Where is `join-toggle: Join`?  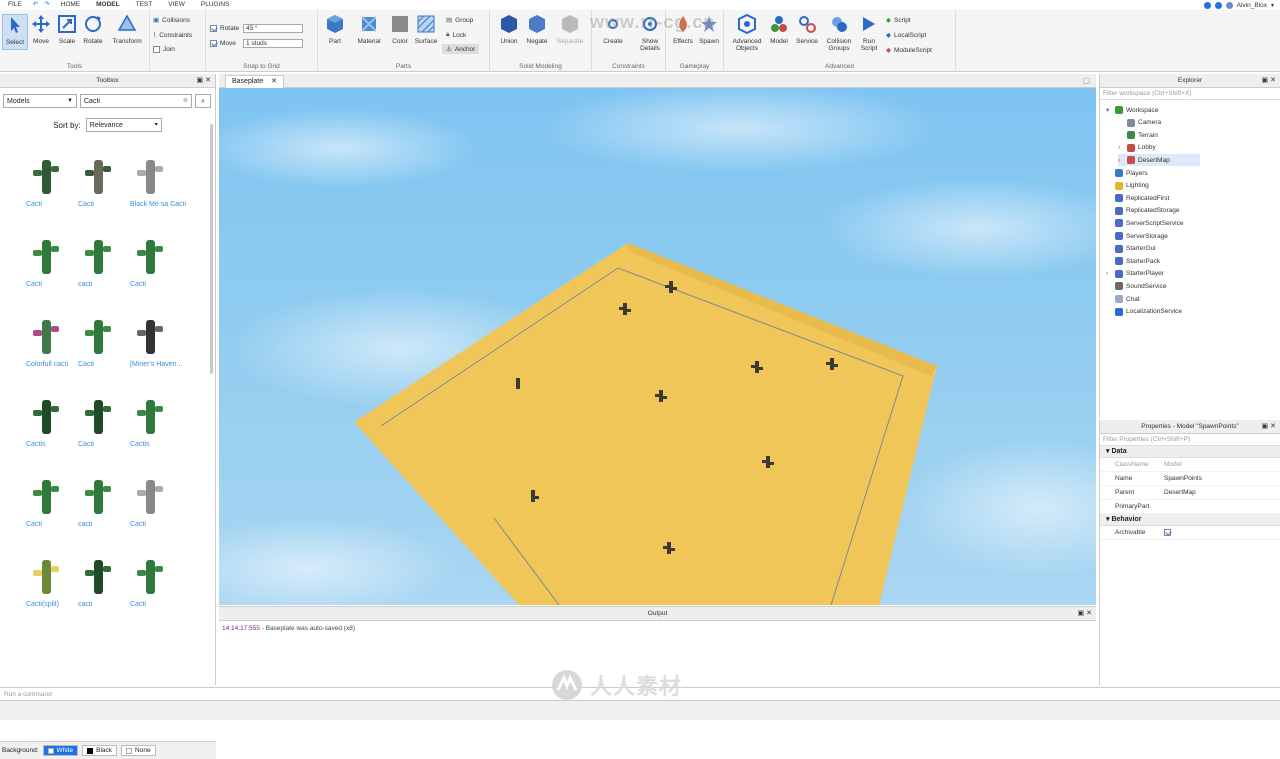 join-toggle: Join is located at coordinates (164, 49).